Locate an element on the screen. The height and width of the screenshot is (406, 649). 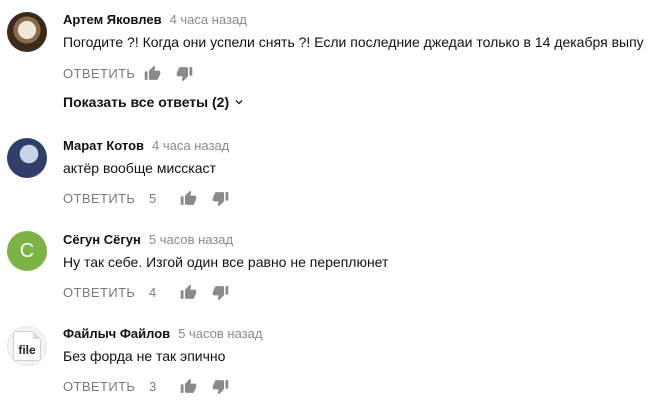
comment-actions: ОТВЕТИТЬ is located at coordinates (135, 73).